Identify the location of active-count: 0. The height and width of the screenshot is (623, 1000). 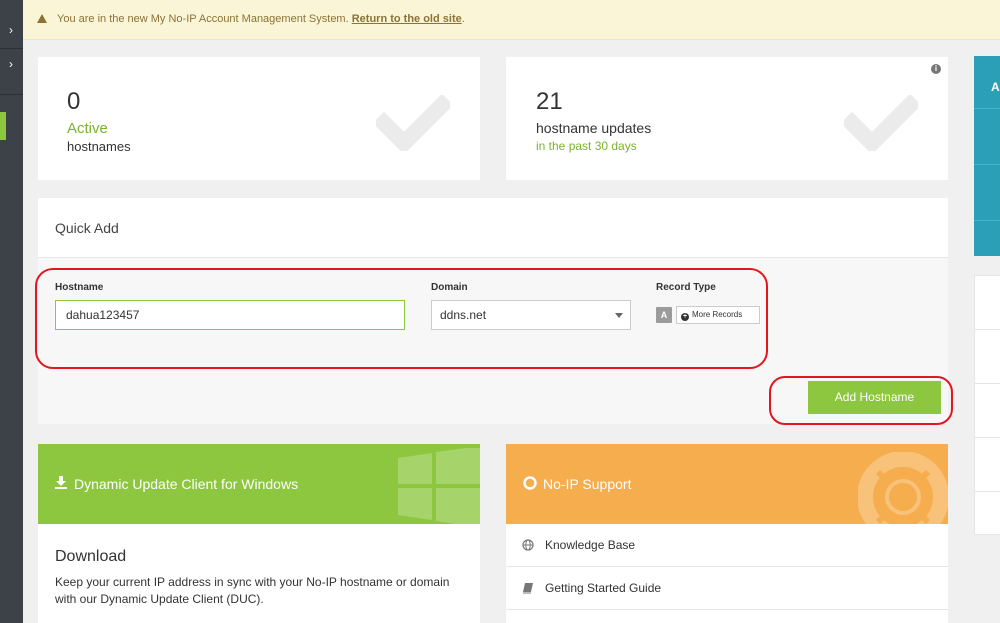
(74, 101).